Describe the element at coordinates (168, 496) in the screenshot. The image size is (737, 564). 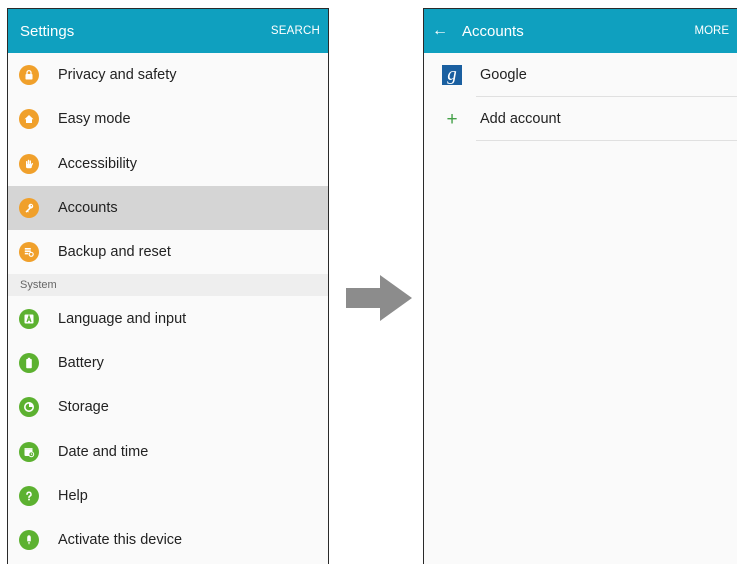
I see `settings-item-help: Help` at that location.